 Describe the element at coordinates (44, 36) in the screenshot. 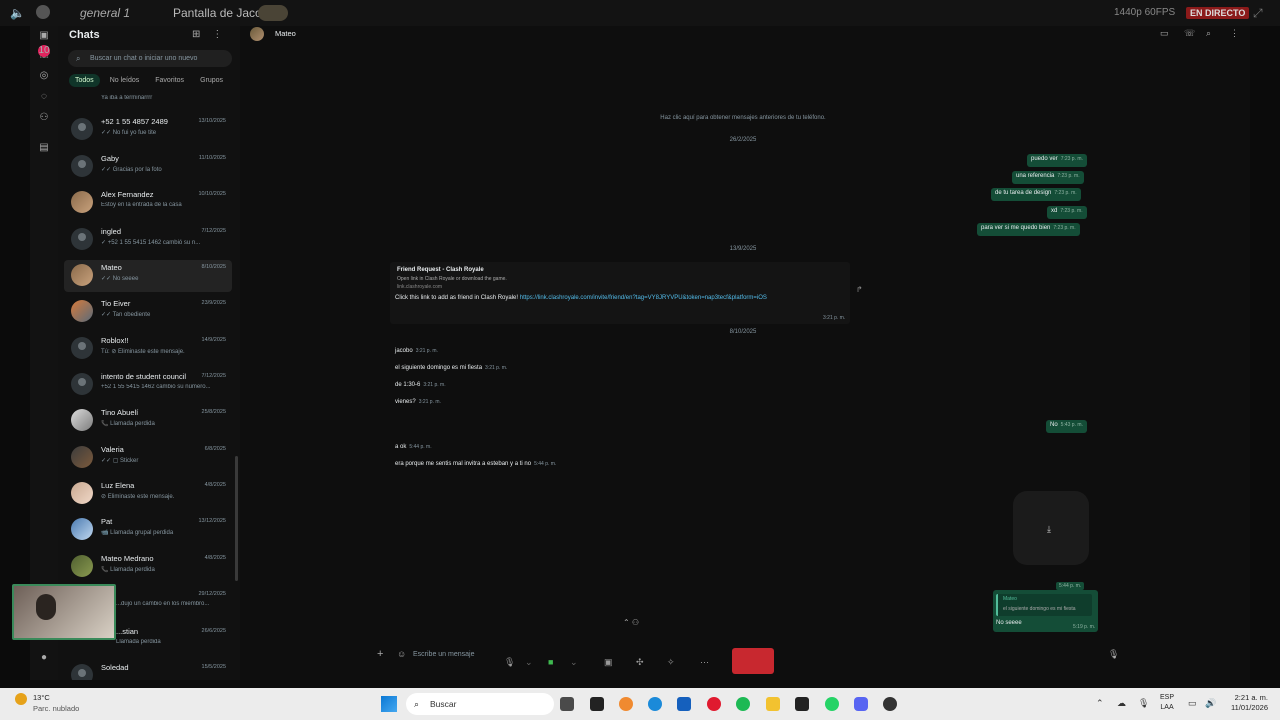

I see `chats-icon: ▣` at that location.